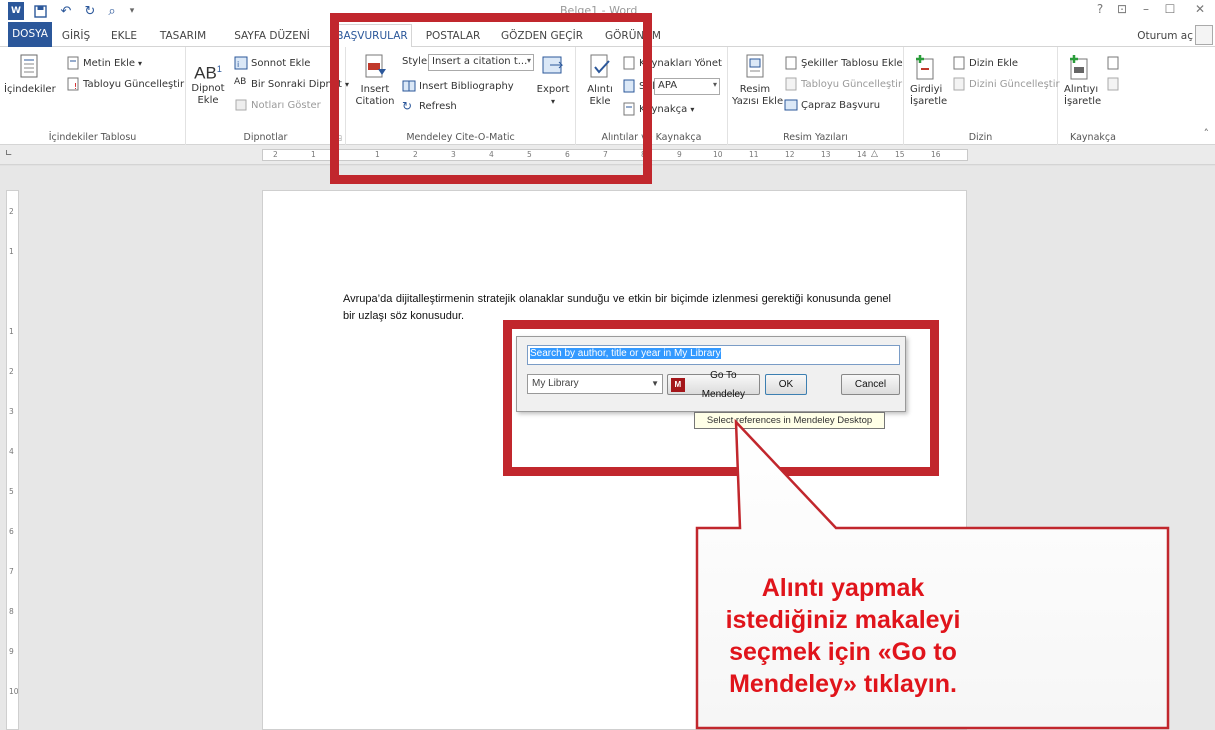 This screenshot has width=1215, height=730. I want to click on table-of-figures-button: Şekiller Tablosu Ekle, so click(843, 63).